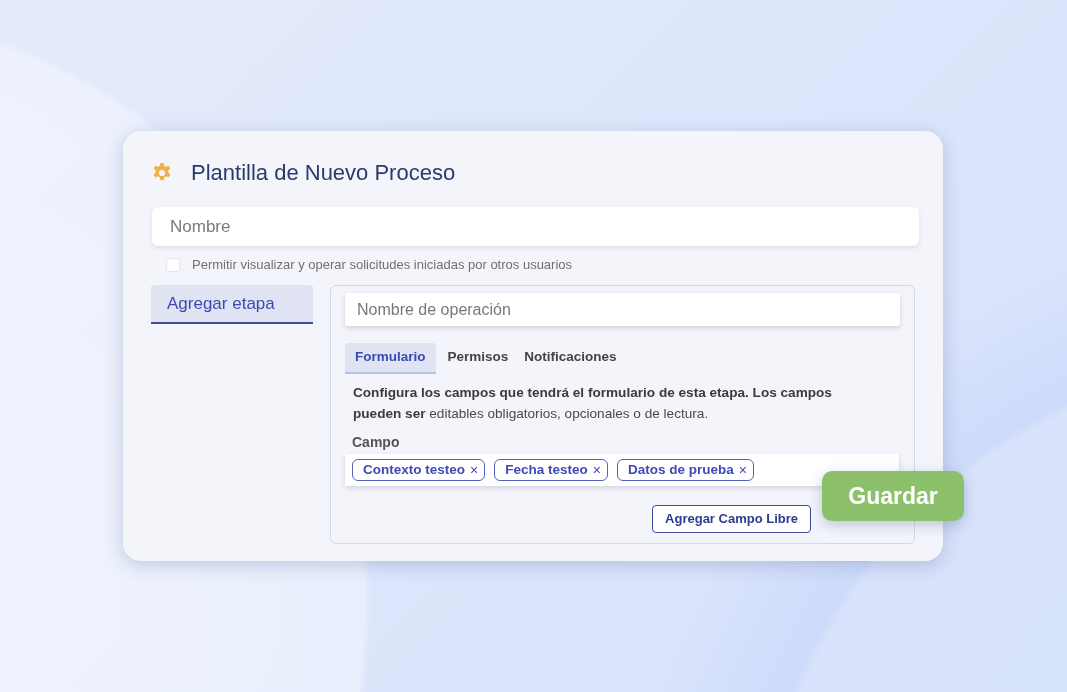 Image resolution: width=1067 pixels, height=692 pixels. Describe the element at coordinates (622, 309) in the screenshot. I see `operation-name-field: Nombre de operación` at that location.